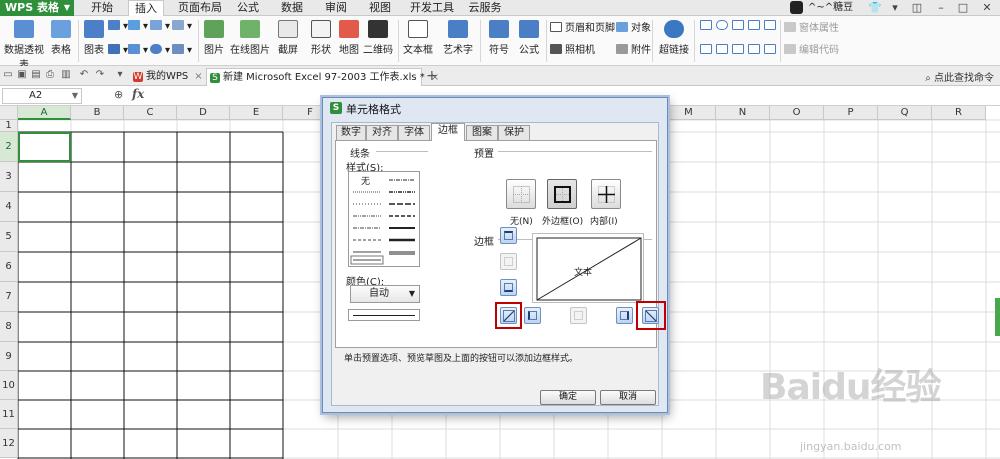  Describe the element at coordinates (707, 27) in the screenshot. I see `checkbox-control-icon` at that location.